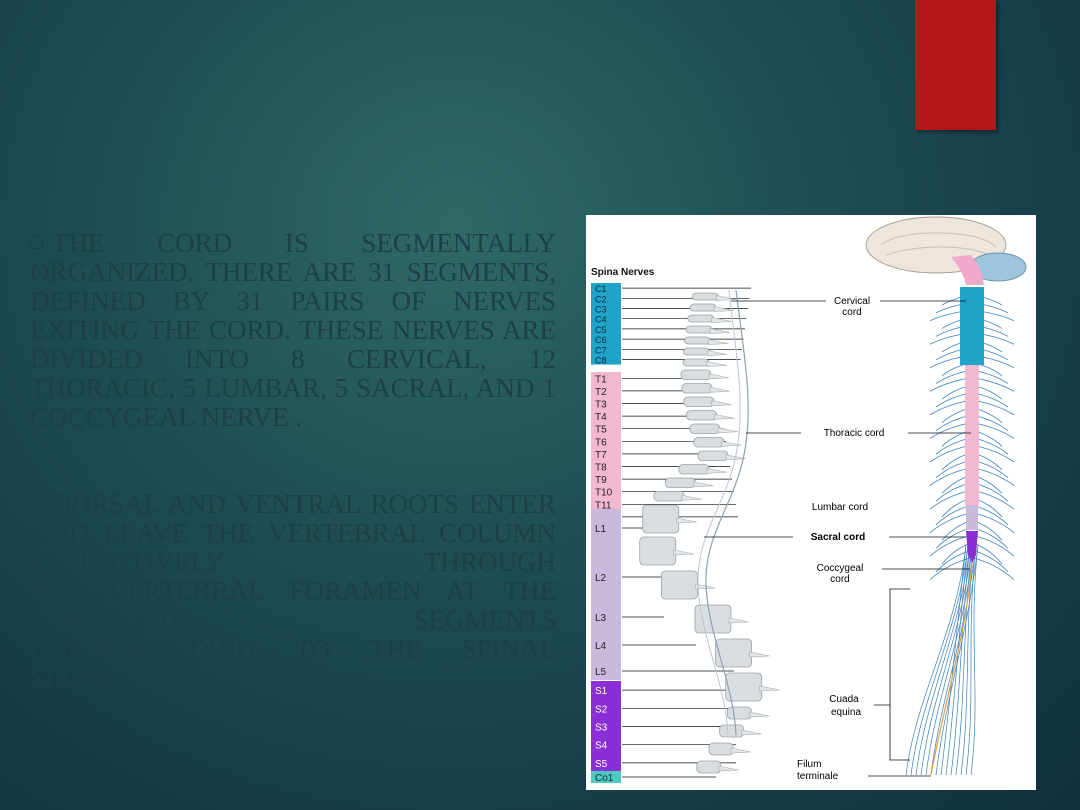 The image size is (1080, 810). I want to click on thoracic-cord-segment, so click(972, 435).